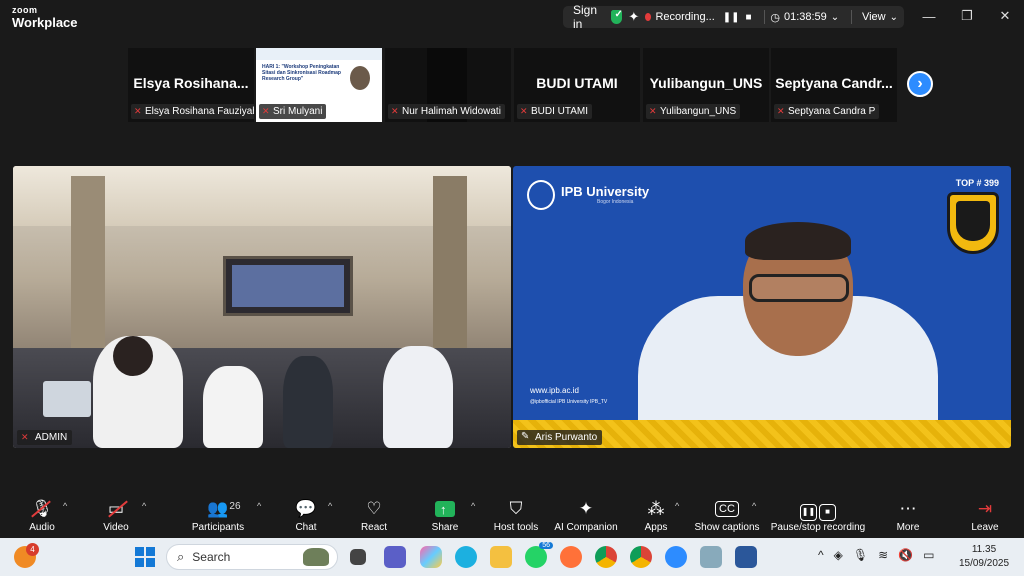  Describe the element at coordinates (293, 111) in the screenshot. I see `participant-label: ✕ Sri Mulyani` at that location.